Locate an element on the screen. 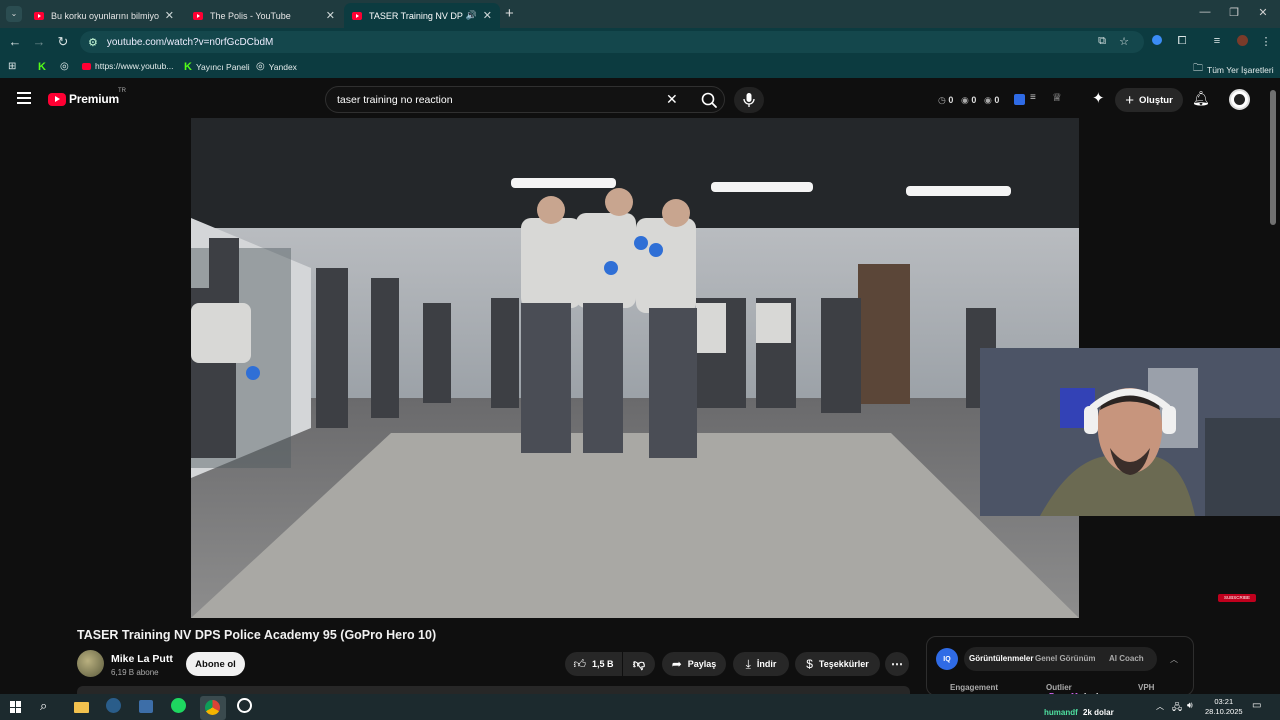  chat-message: humandf 2k dolar is located at coordinates (1079, 712).